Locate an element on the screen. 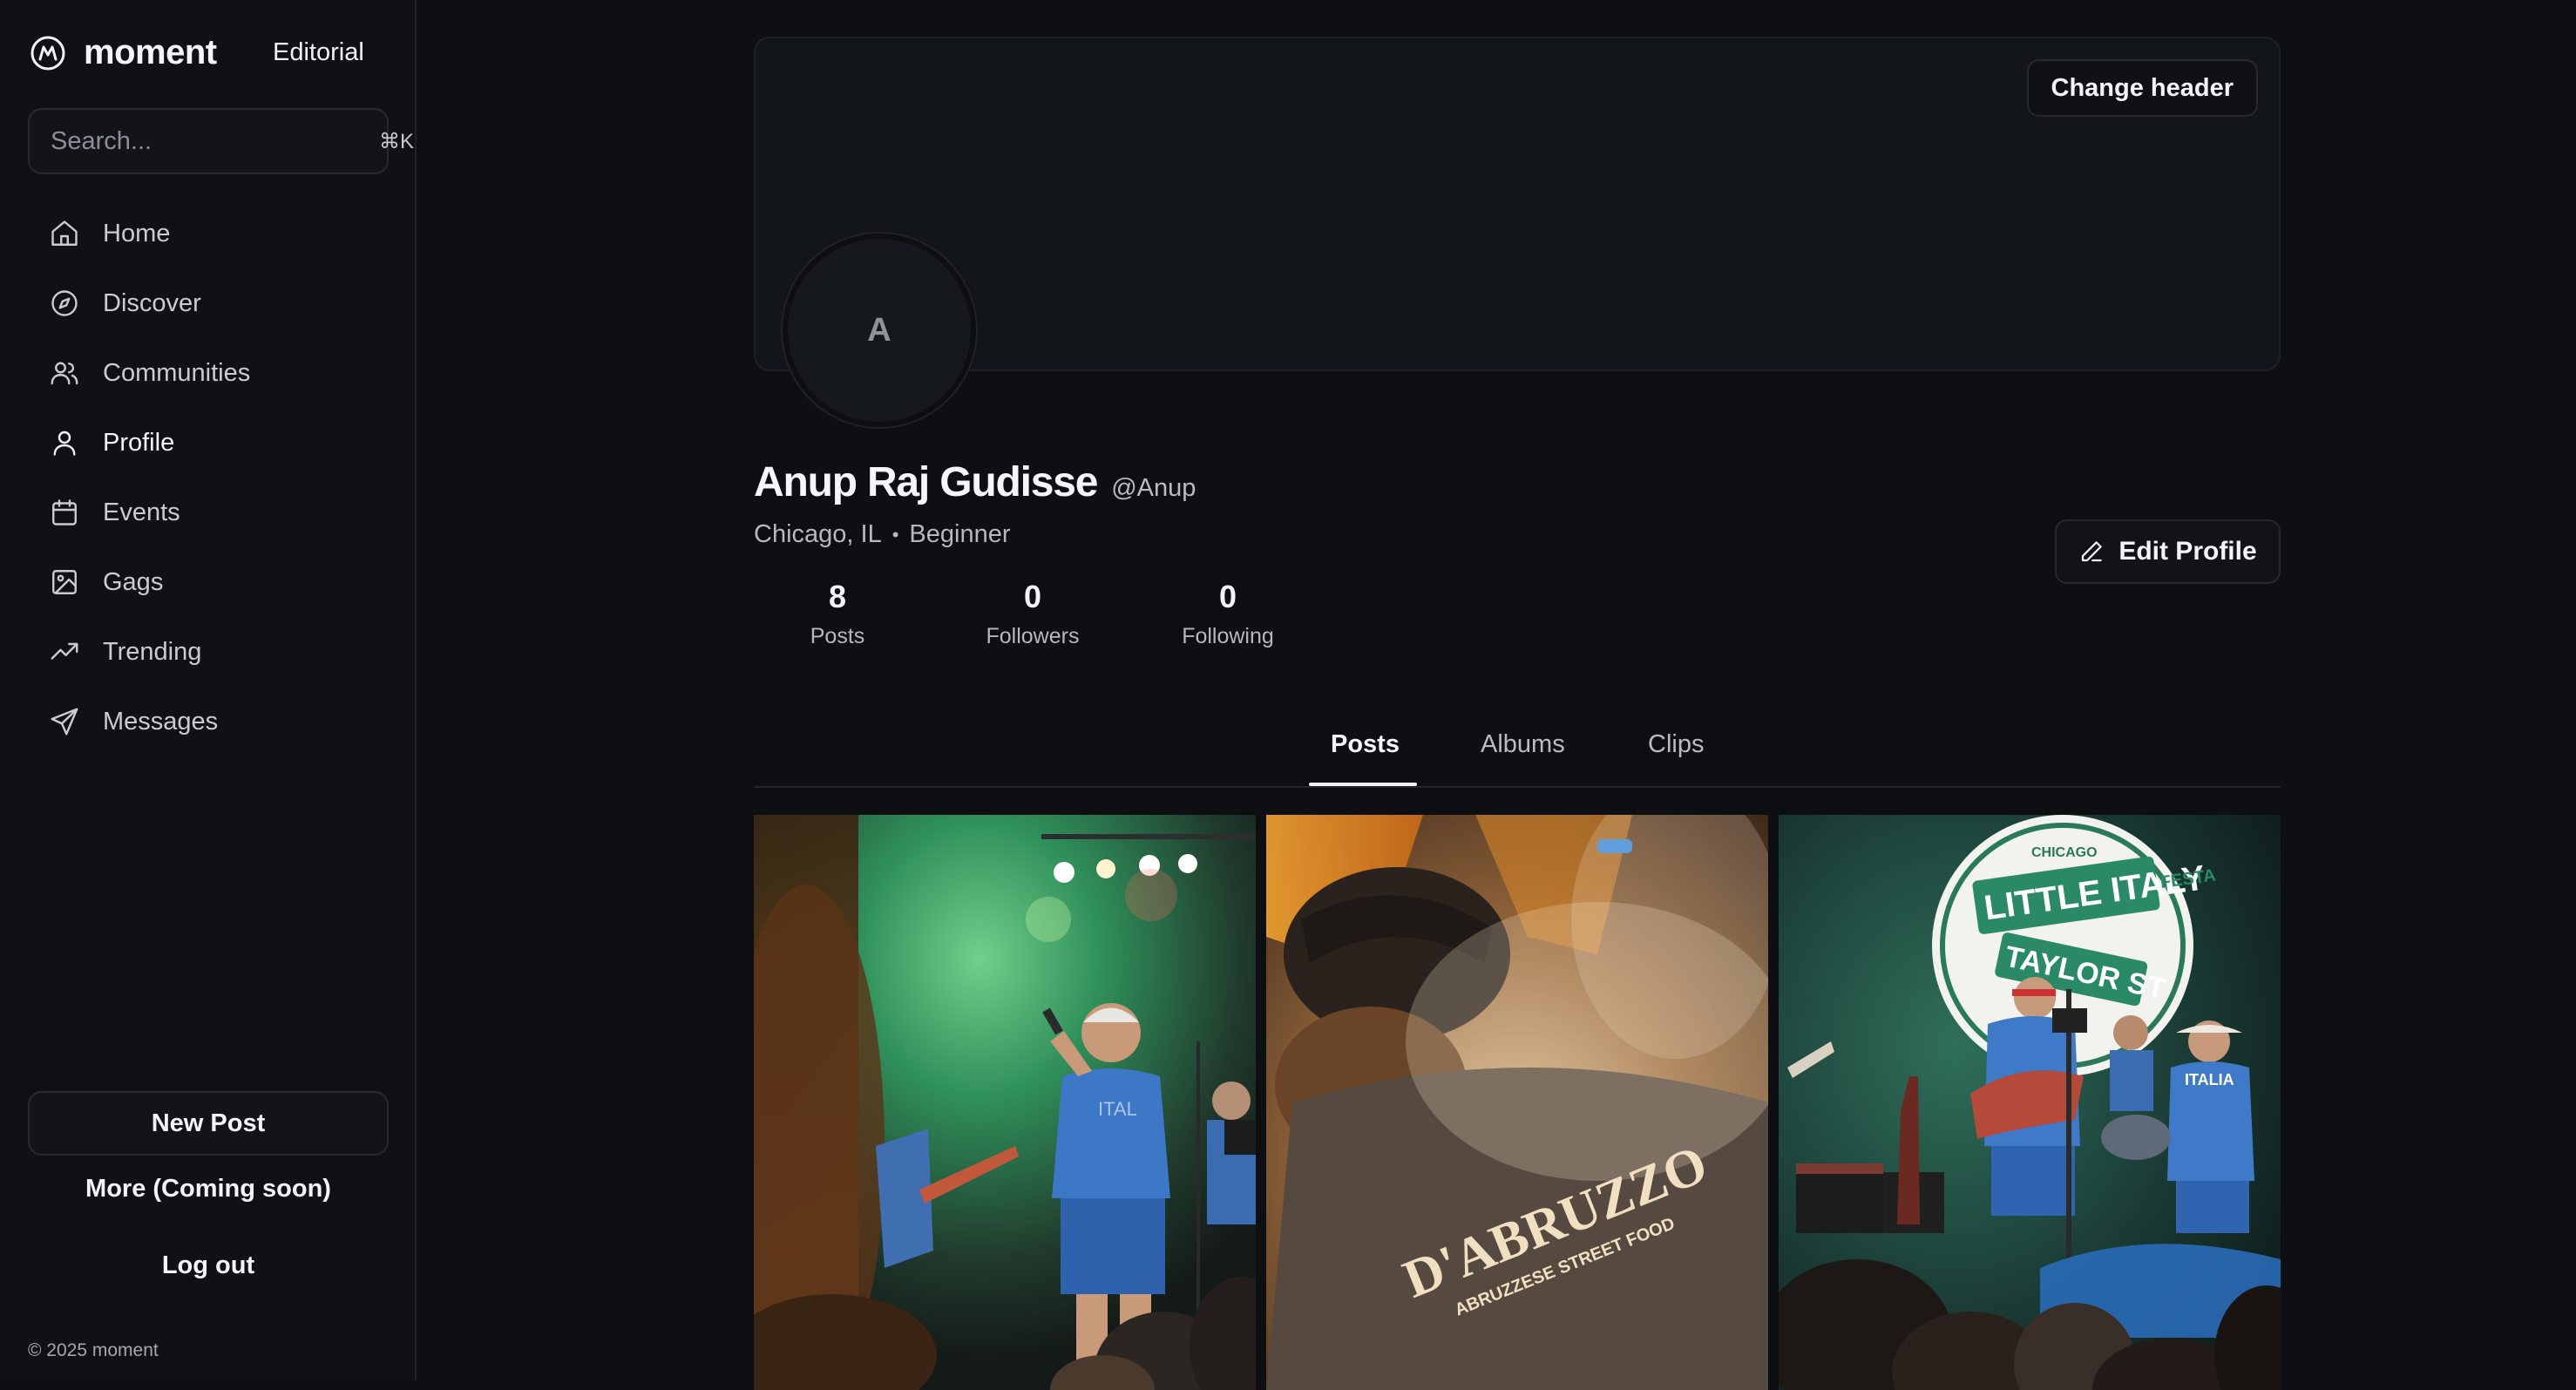  sidebar-item-communities: Communities is located at coordinates (209, 373).